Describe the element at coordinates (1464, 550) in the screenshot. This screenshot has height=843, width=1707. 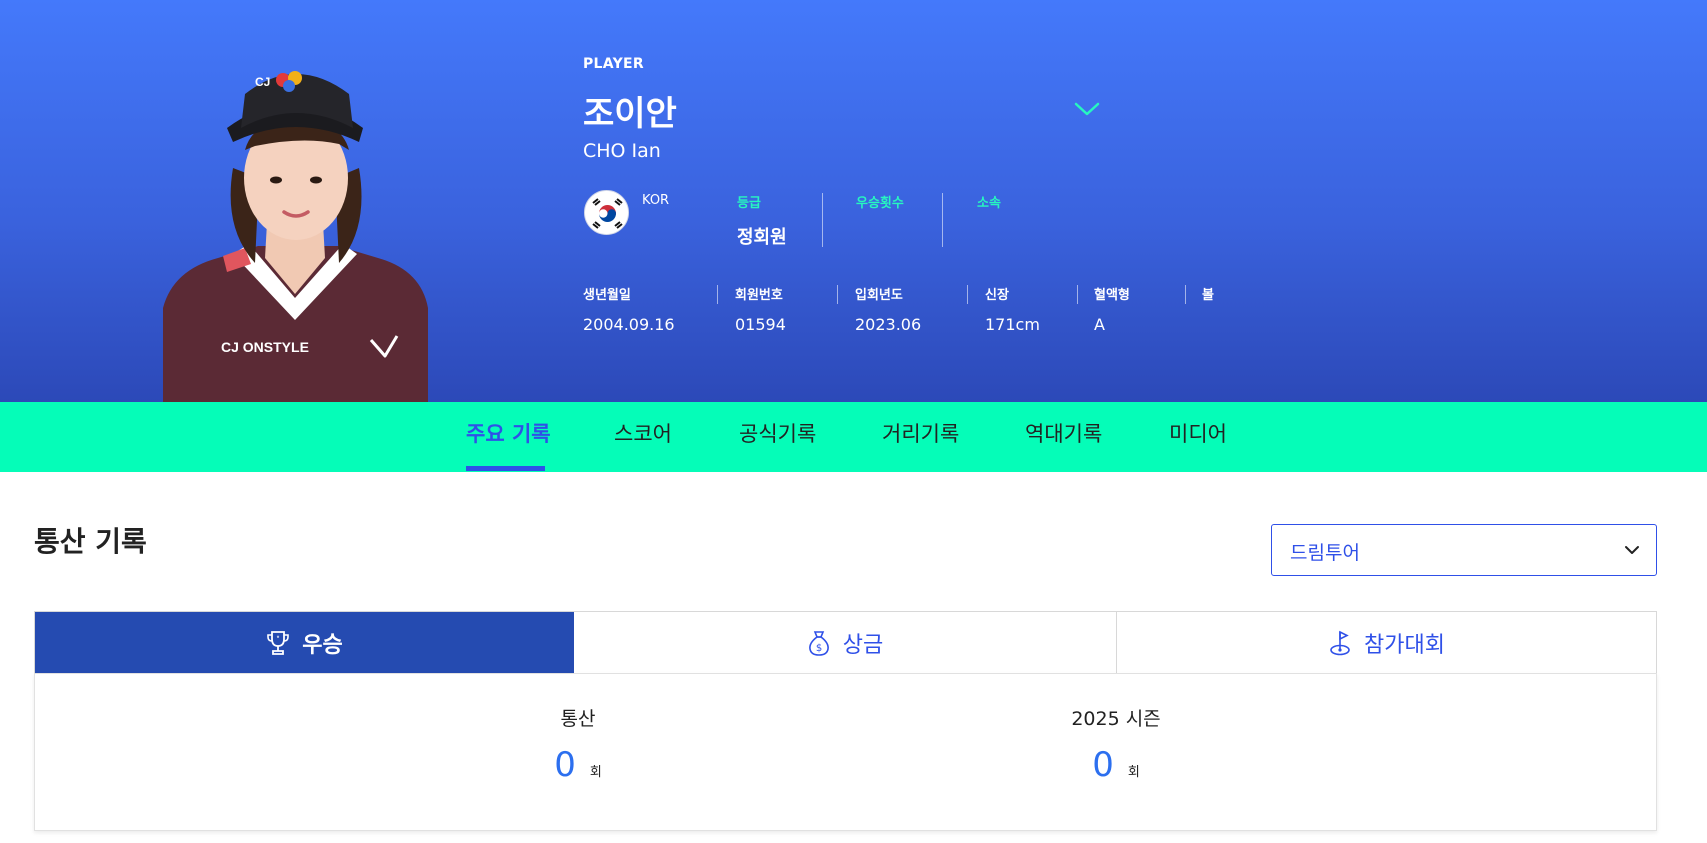
I see `tour-select: 드림투어` at that location.